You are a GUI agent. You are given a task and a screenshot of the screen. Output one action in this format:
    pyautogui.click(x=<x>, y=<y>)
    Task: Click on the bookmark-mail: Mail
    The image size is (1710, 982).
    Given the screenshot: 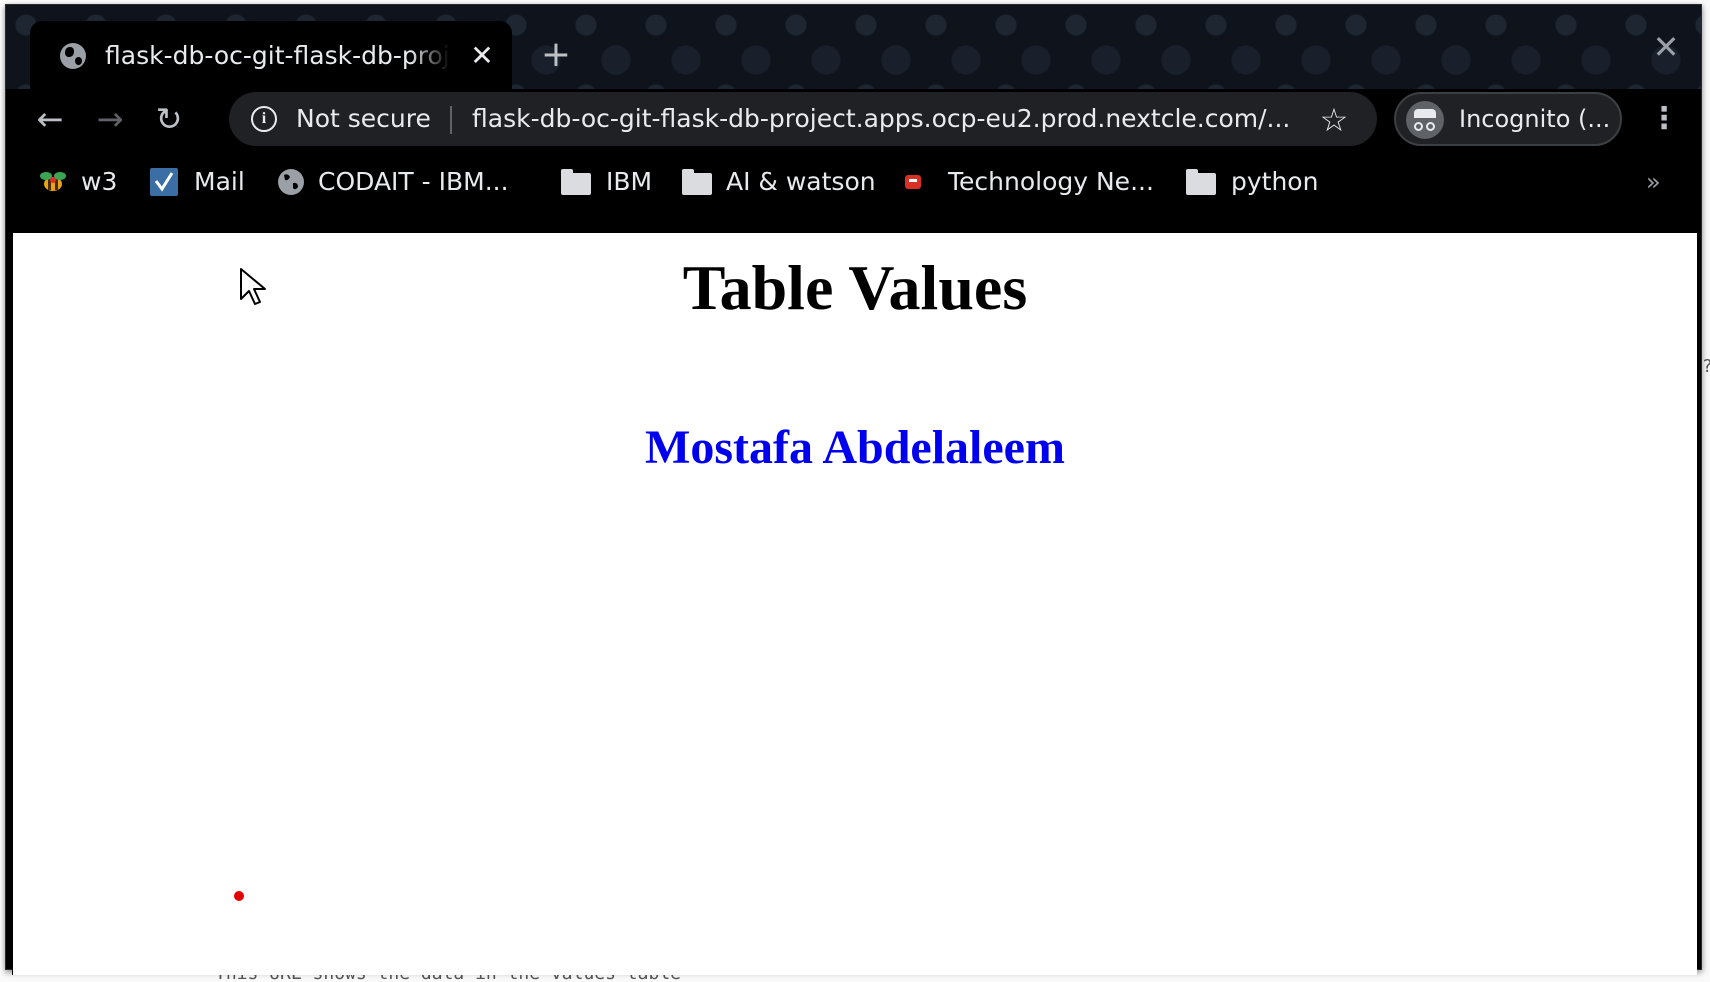 What is the action you would take?
    pyautogui.click(x=219, y=182)
    